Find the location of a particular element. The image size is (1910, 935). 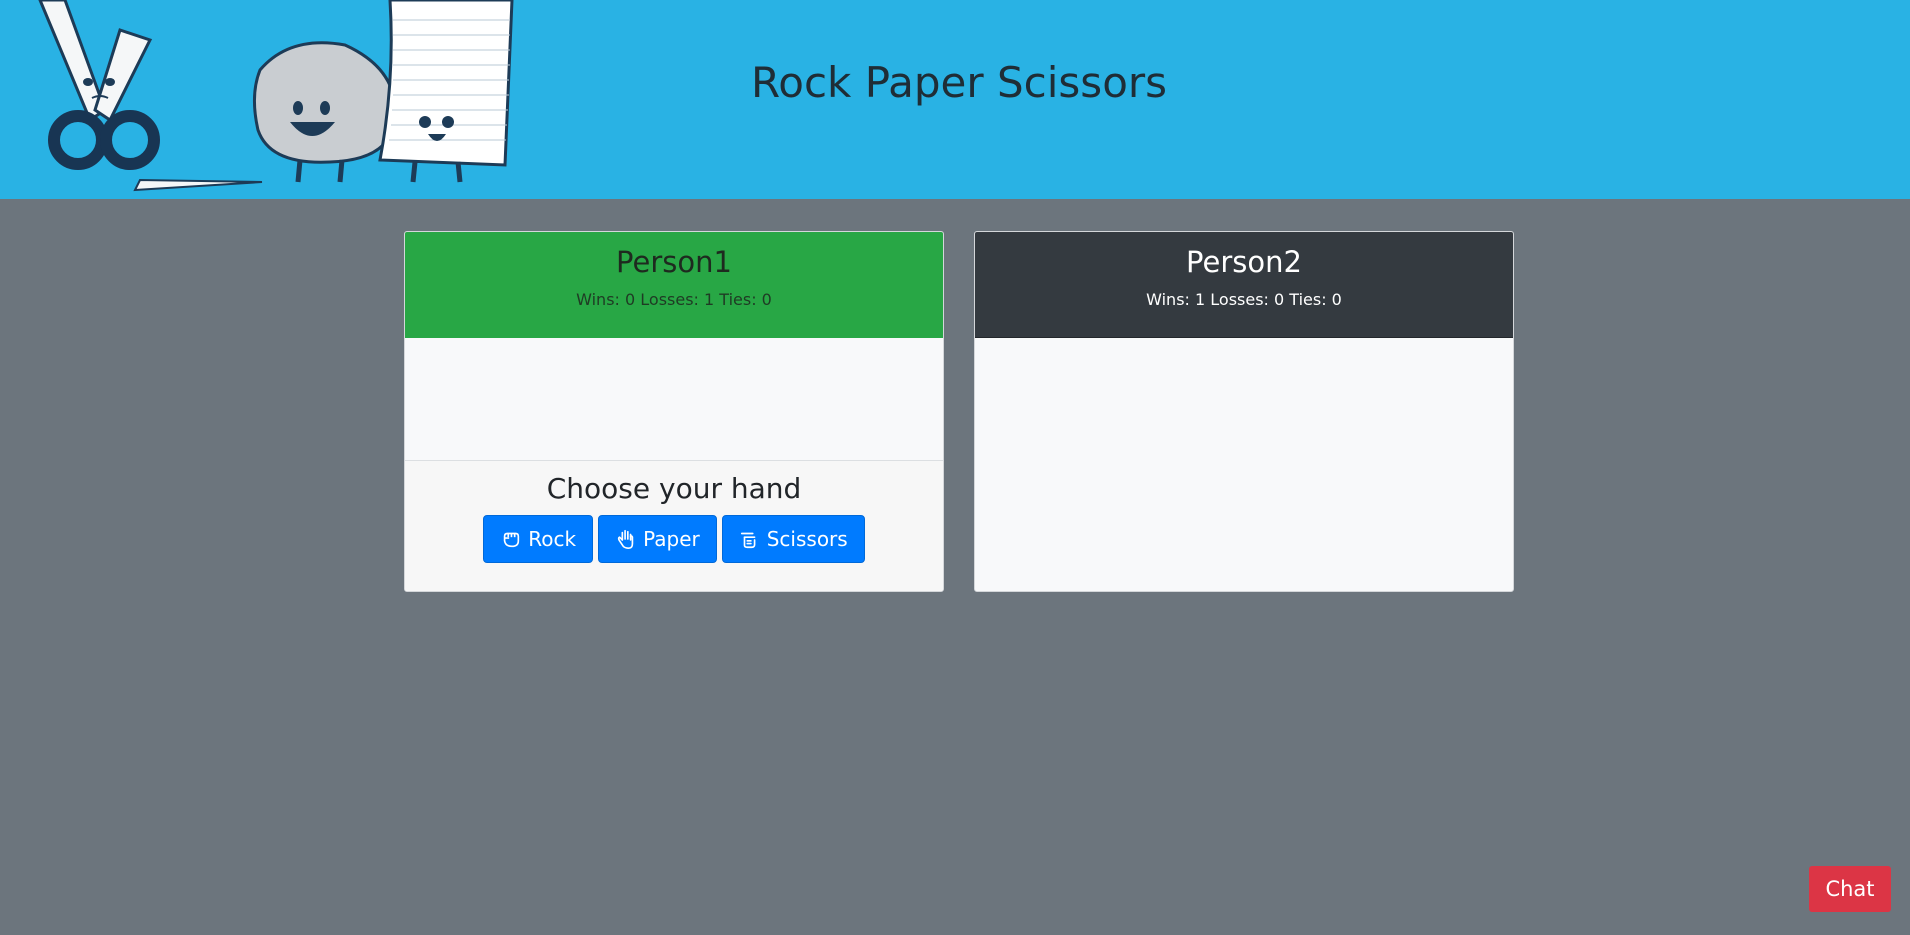

fist-icon is located at coordinates (512, 540).